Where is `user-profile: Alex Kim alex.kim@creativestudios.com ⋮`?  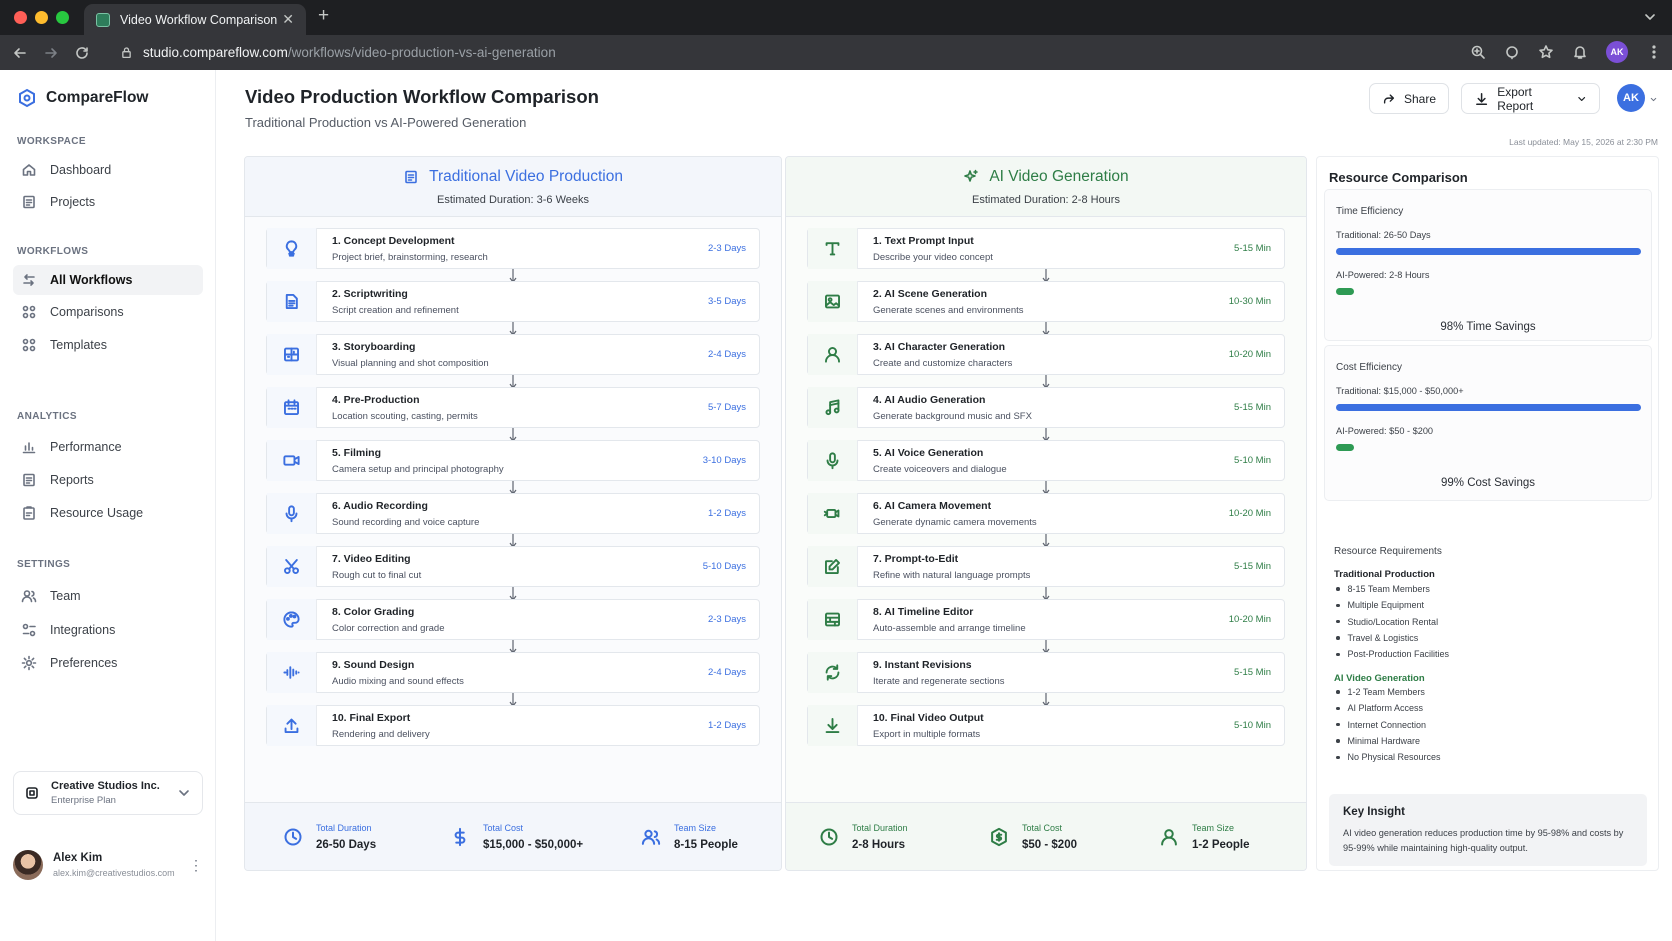 user-profile: Alex Kim alex.kim@creativestudios.com ⋮ is located at coordinates (108, 865).